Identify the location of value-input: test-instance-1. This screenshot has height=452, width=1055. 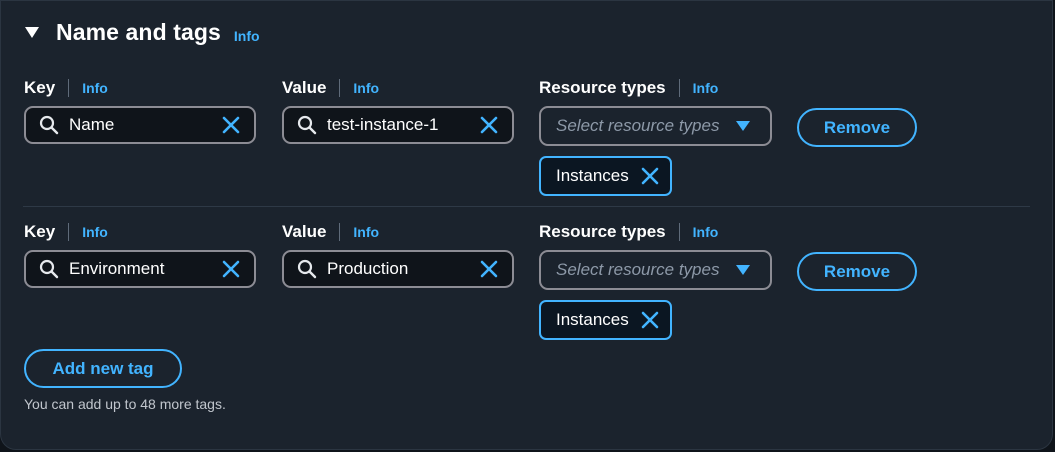
(398, 125).